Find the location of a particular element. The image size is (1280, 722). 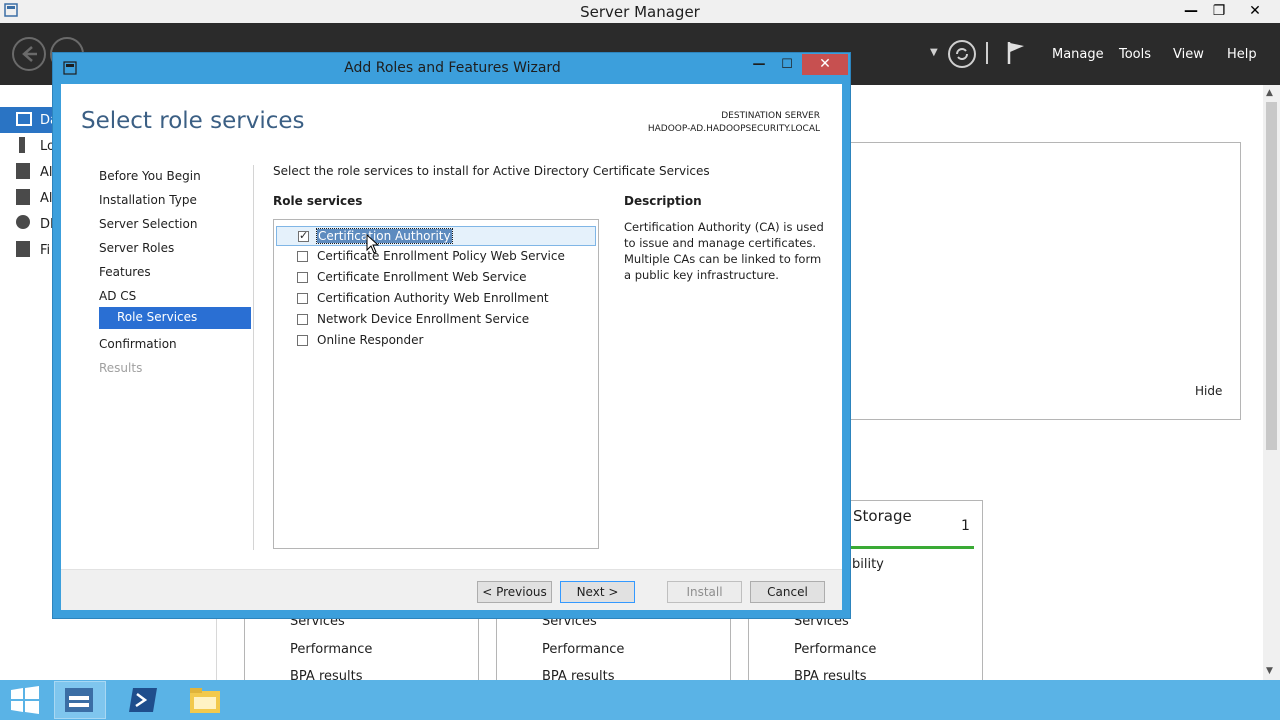

menu-help: Help is located at coordinates (1242, 54).